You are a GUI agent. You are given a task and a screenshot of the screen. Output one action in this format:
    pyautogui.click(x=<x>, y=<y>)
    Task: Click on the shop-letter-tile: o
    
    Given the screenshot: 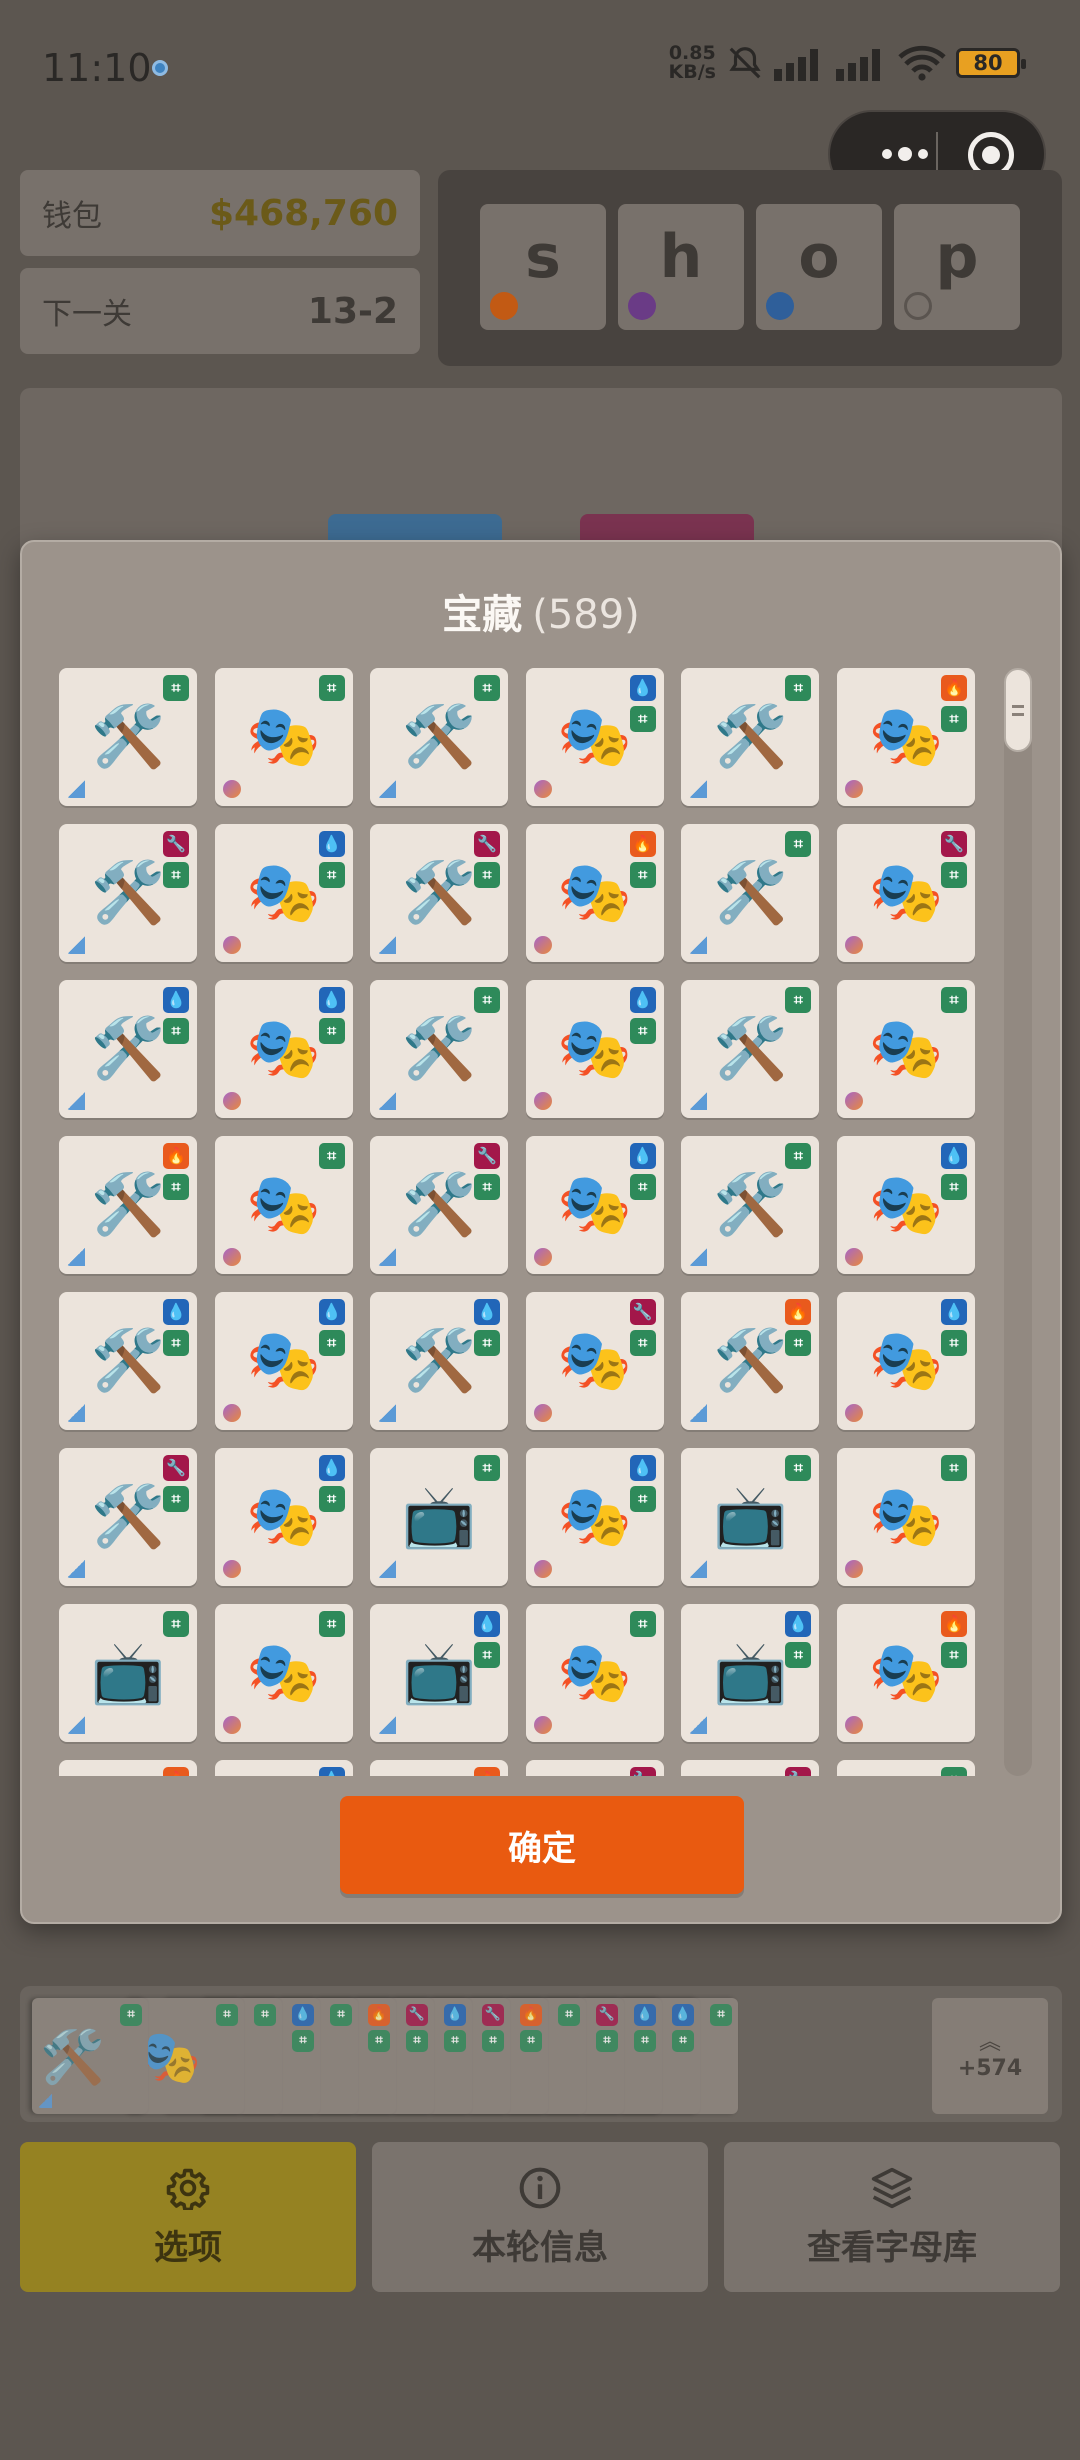 What is the action you would take?
    pyautogui.click(x=819, y=267)
    